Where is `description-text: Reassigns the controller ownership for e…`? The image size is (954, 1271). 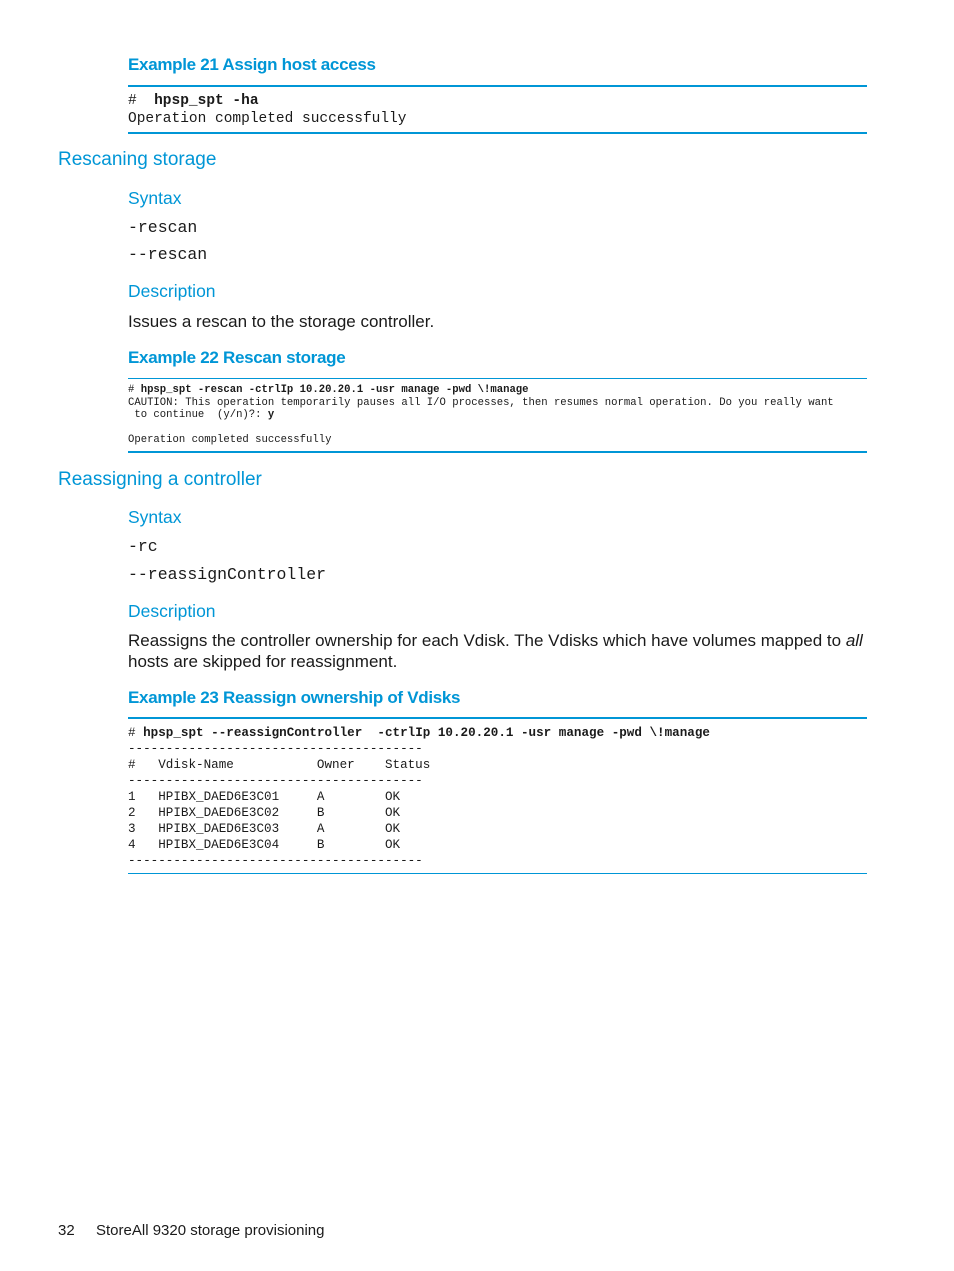 description-text: Reassigns the controller ownership for e… is located at coordinates (500, 651).